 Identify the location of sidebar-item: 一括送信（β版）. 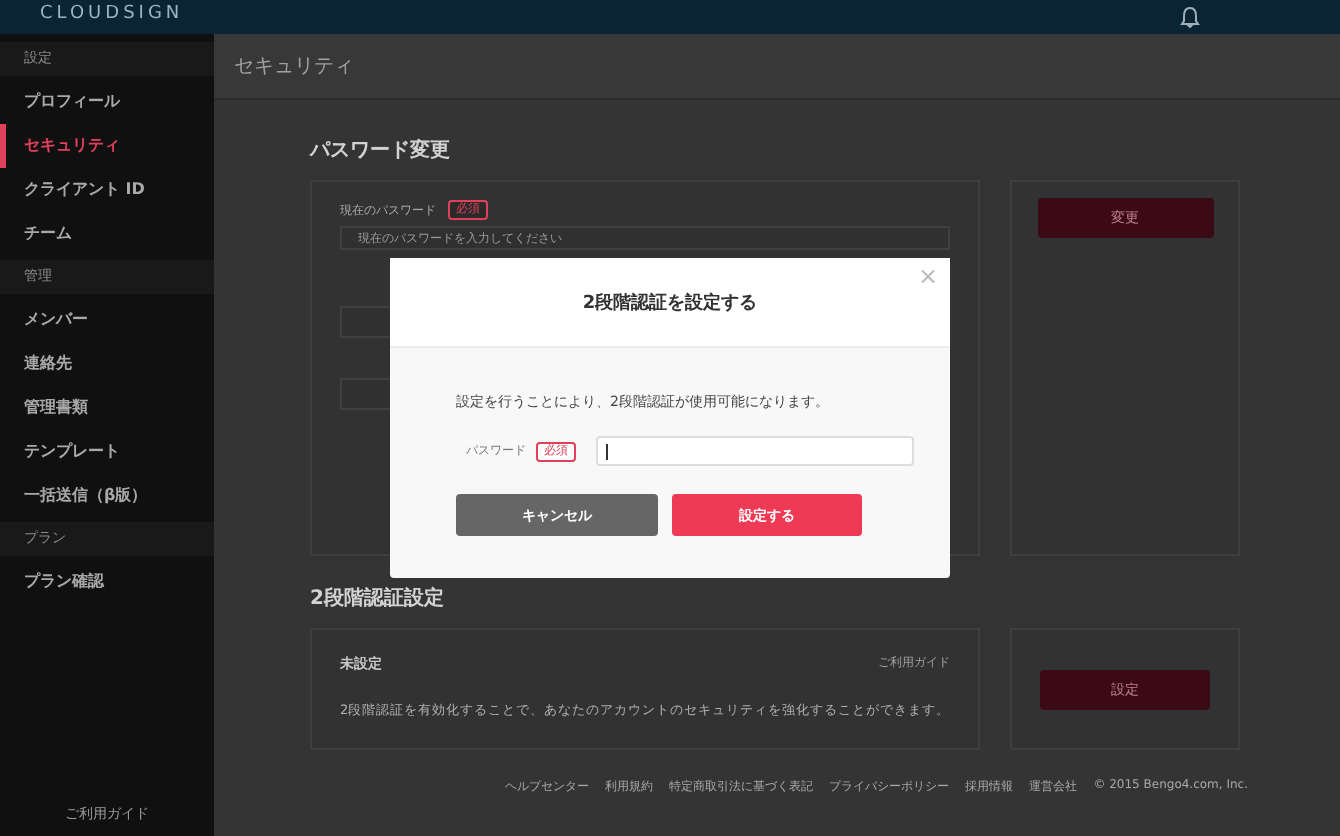
(107, 496).